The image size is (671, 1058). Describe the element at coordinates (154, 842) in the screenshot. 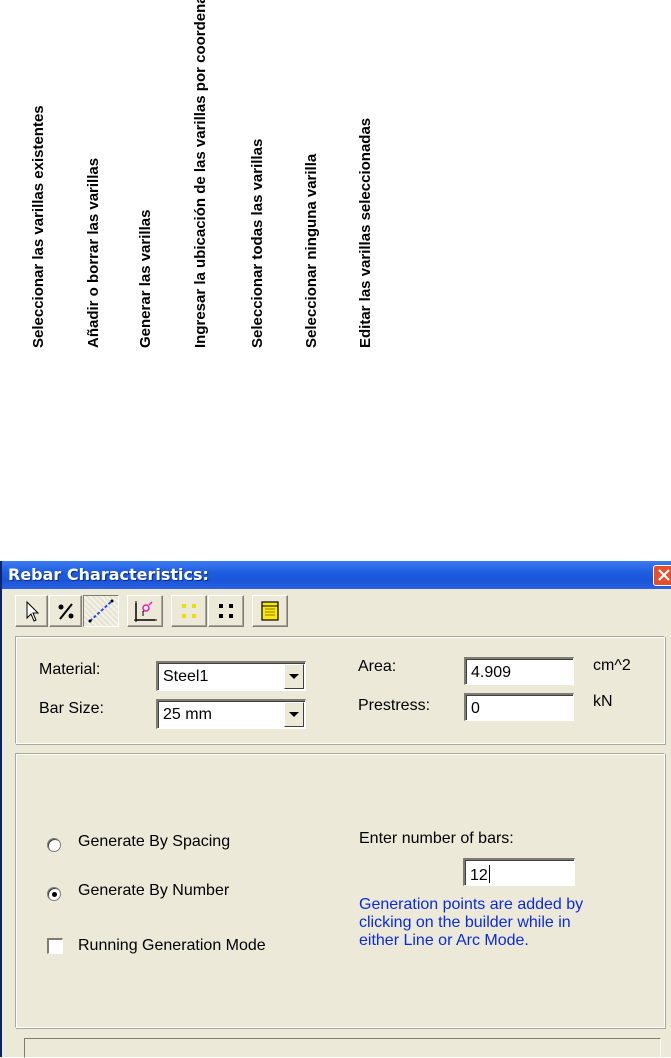

I see `generate-by-spacing-label: Generate By Spacing` at that location.